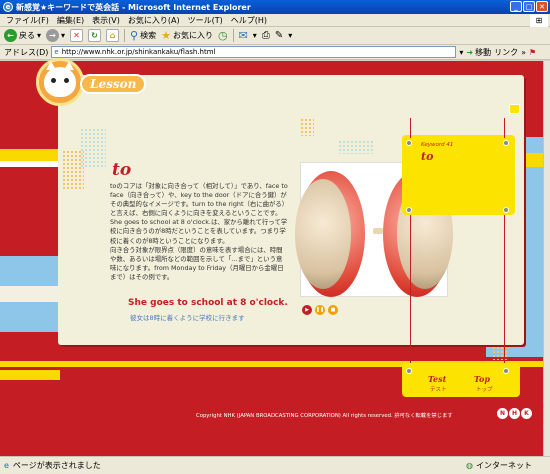  I want to click on keyword-card, so click(458, 175).